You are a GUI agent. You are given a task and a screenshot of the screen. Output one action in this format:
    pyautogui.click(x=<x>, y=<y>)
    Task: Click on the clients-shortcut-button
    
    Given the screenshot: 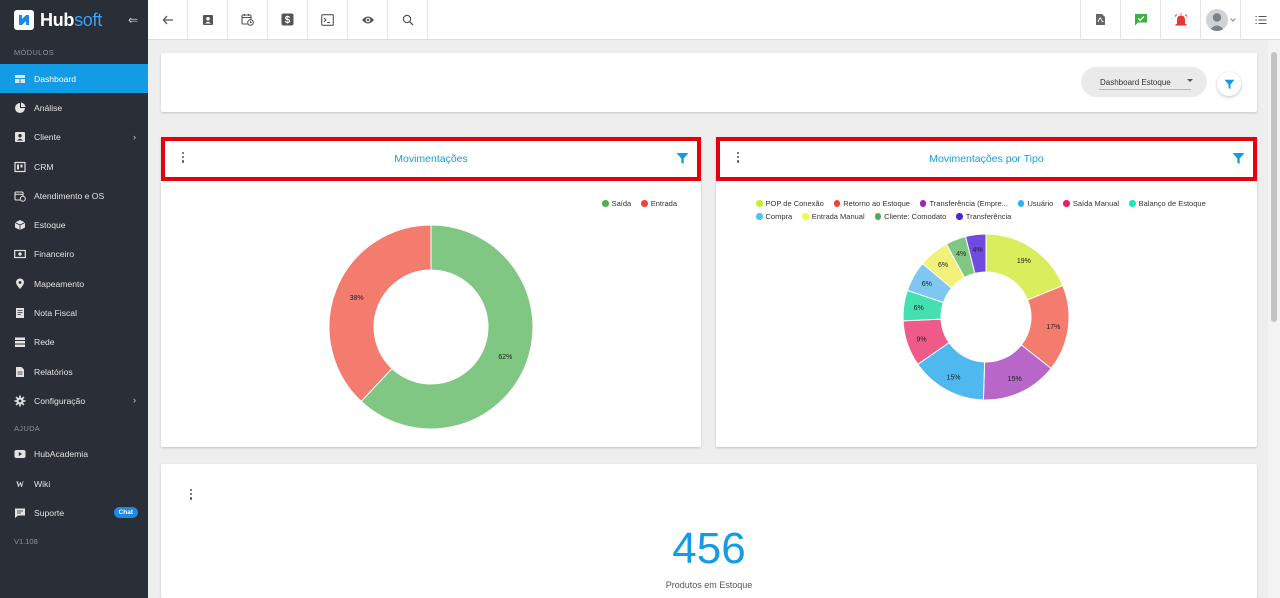 What is the action you would take?
    pyautogui.click(x=208, y=19)
    